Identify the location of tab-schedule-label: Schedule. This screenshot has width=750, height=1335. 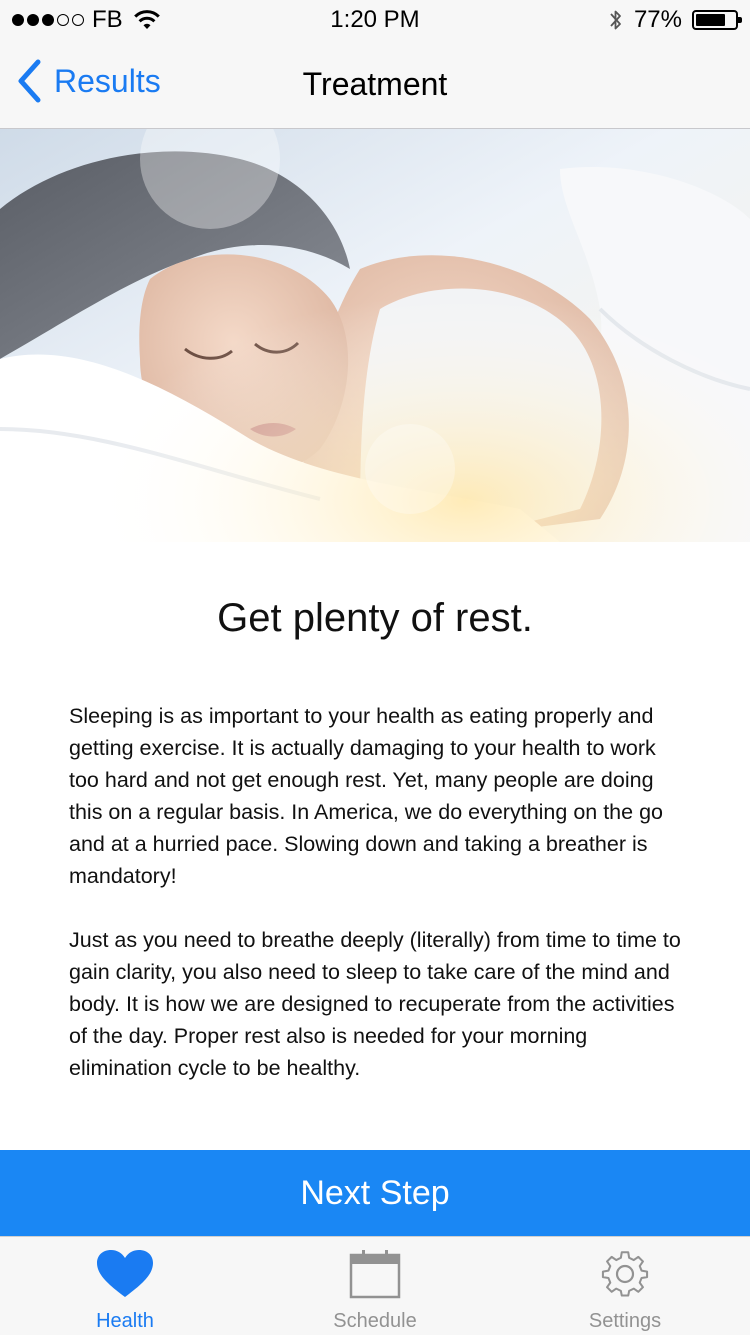
(375, 1321).